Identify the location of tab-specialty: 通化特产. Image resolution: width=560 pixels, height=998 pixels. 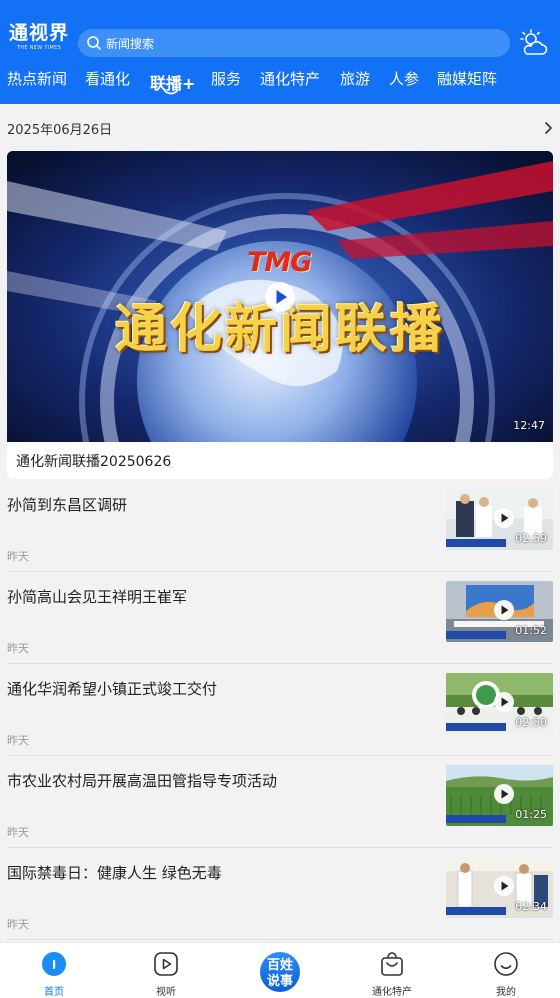
(392, 974).